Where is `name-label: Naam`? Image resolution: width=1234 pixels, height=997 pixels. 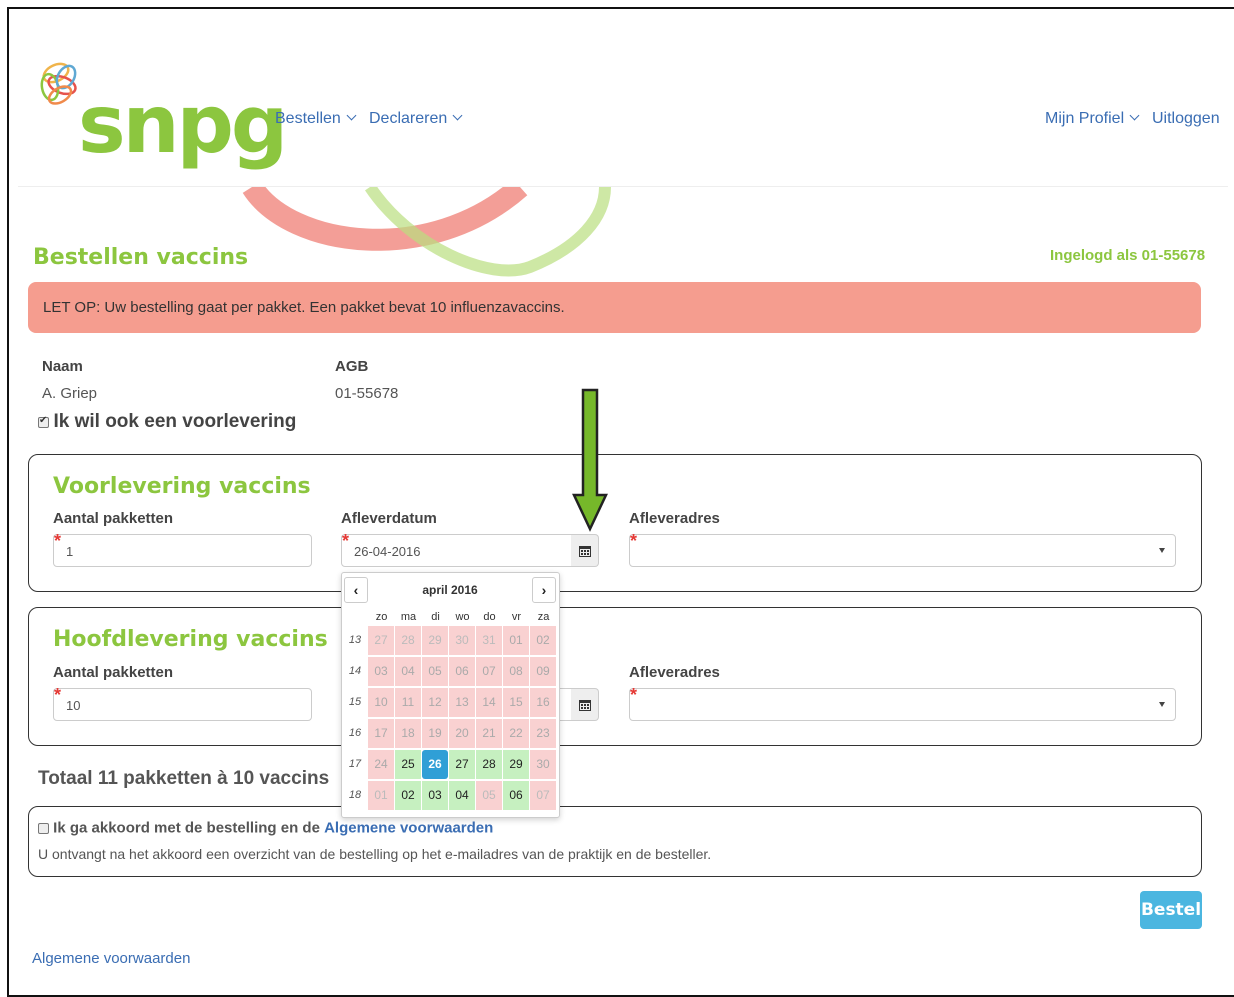
name-label: Naam is located at coordinates (62, 366).